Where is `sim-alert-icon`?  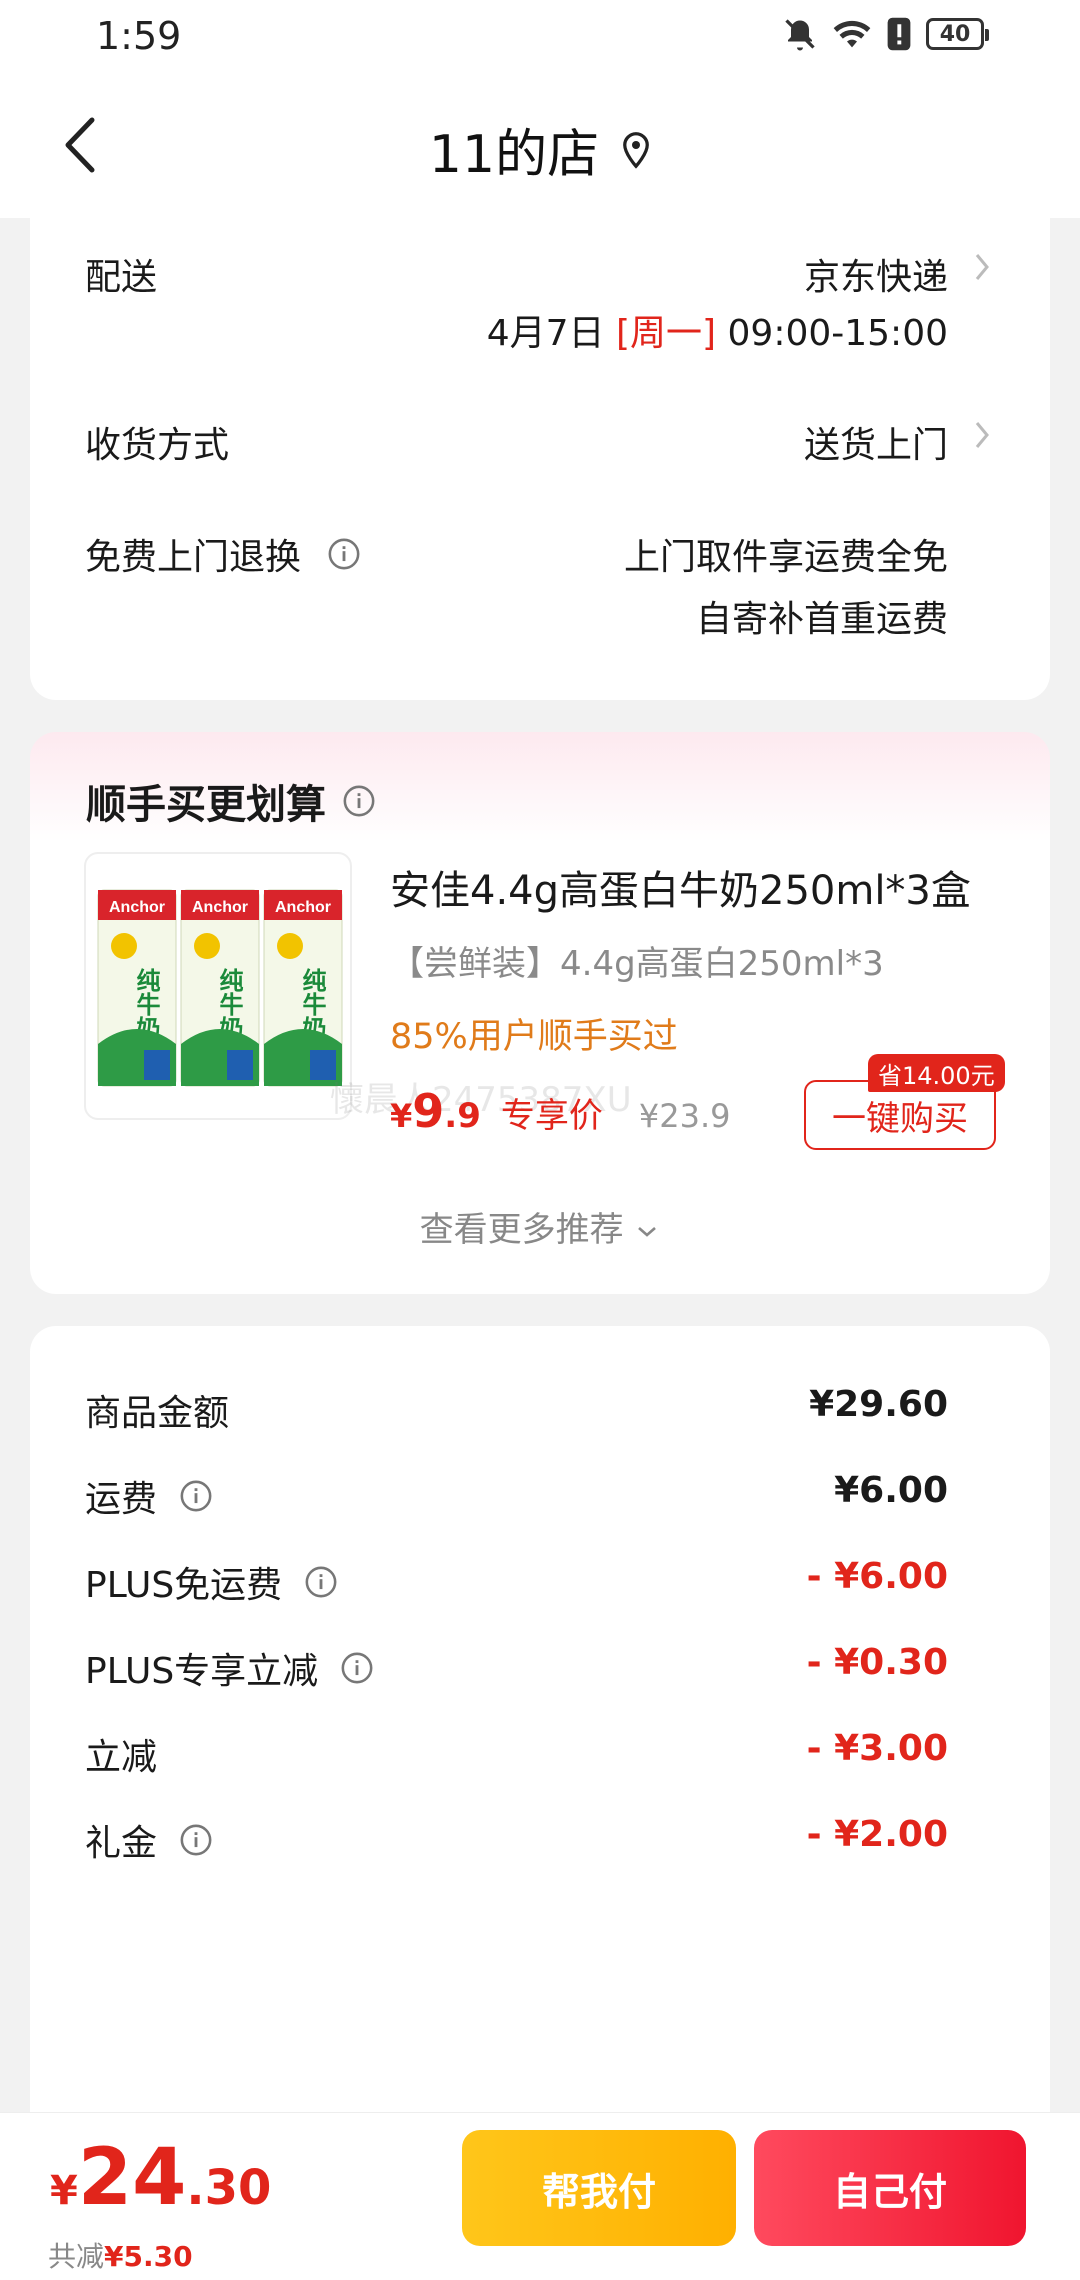 sim-alert-icon is located at coordinates (899, 34).